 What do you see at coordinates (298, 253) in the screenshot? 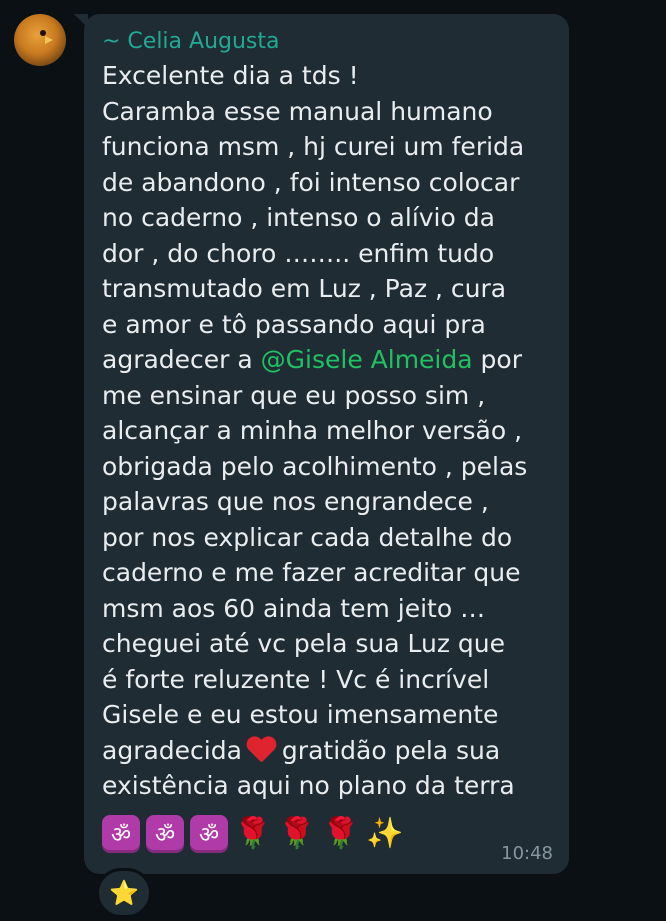
I see `message-line: dor , do choro …….. enfim tudo` at bounding box center [298, 253].